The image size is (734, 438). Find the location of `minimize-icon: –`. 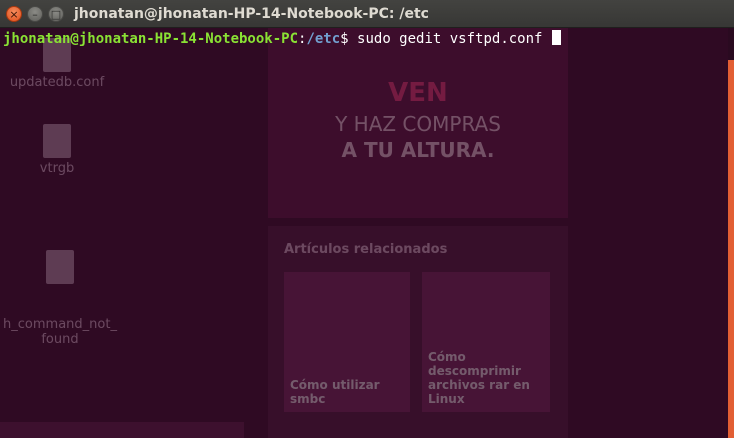

minimize-icon: – is located at coordinates (35, 14).